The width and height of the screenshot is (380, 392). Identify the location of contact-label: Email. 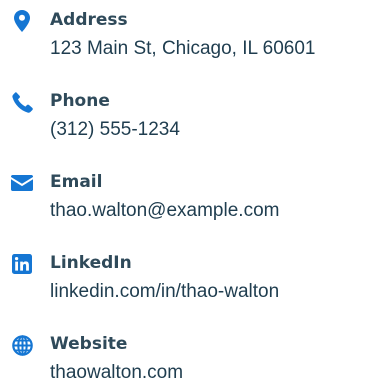
(76, 182).